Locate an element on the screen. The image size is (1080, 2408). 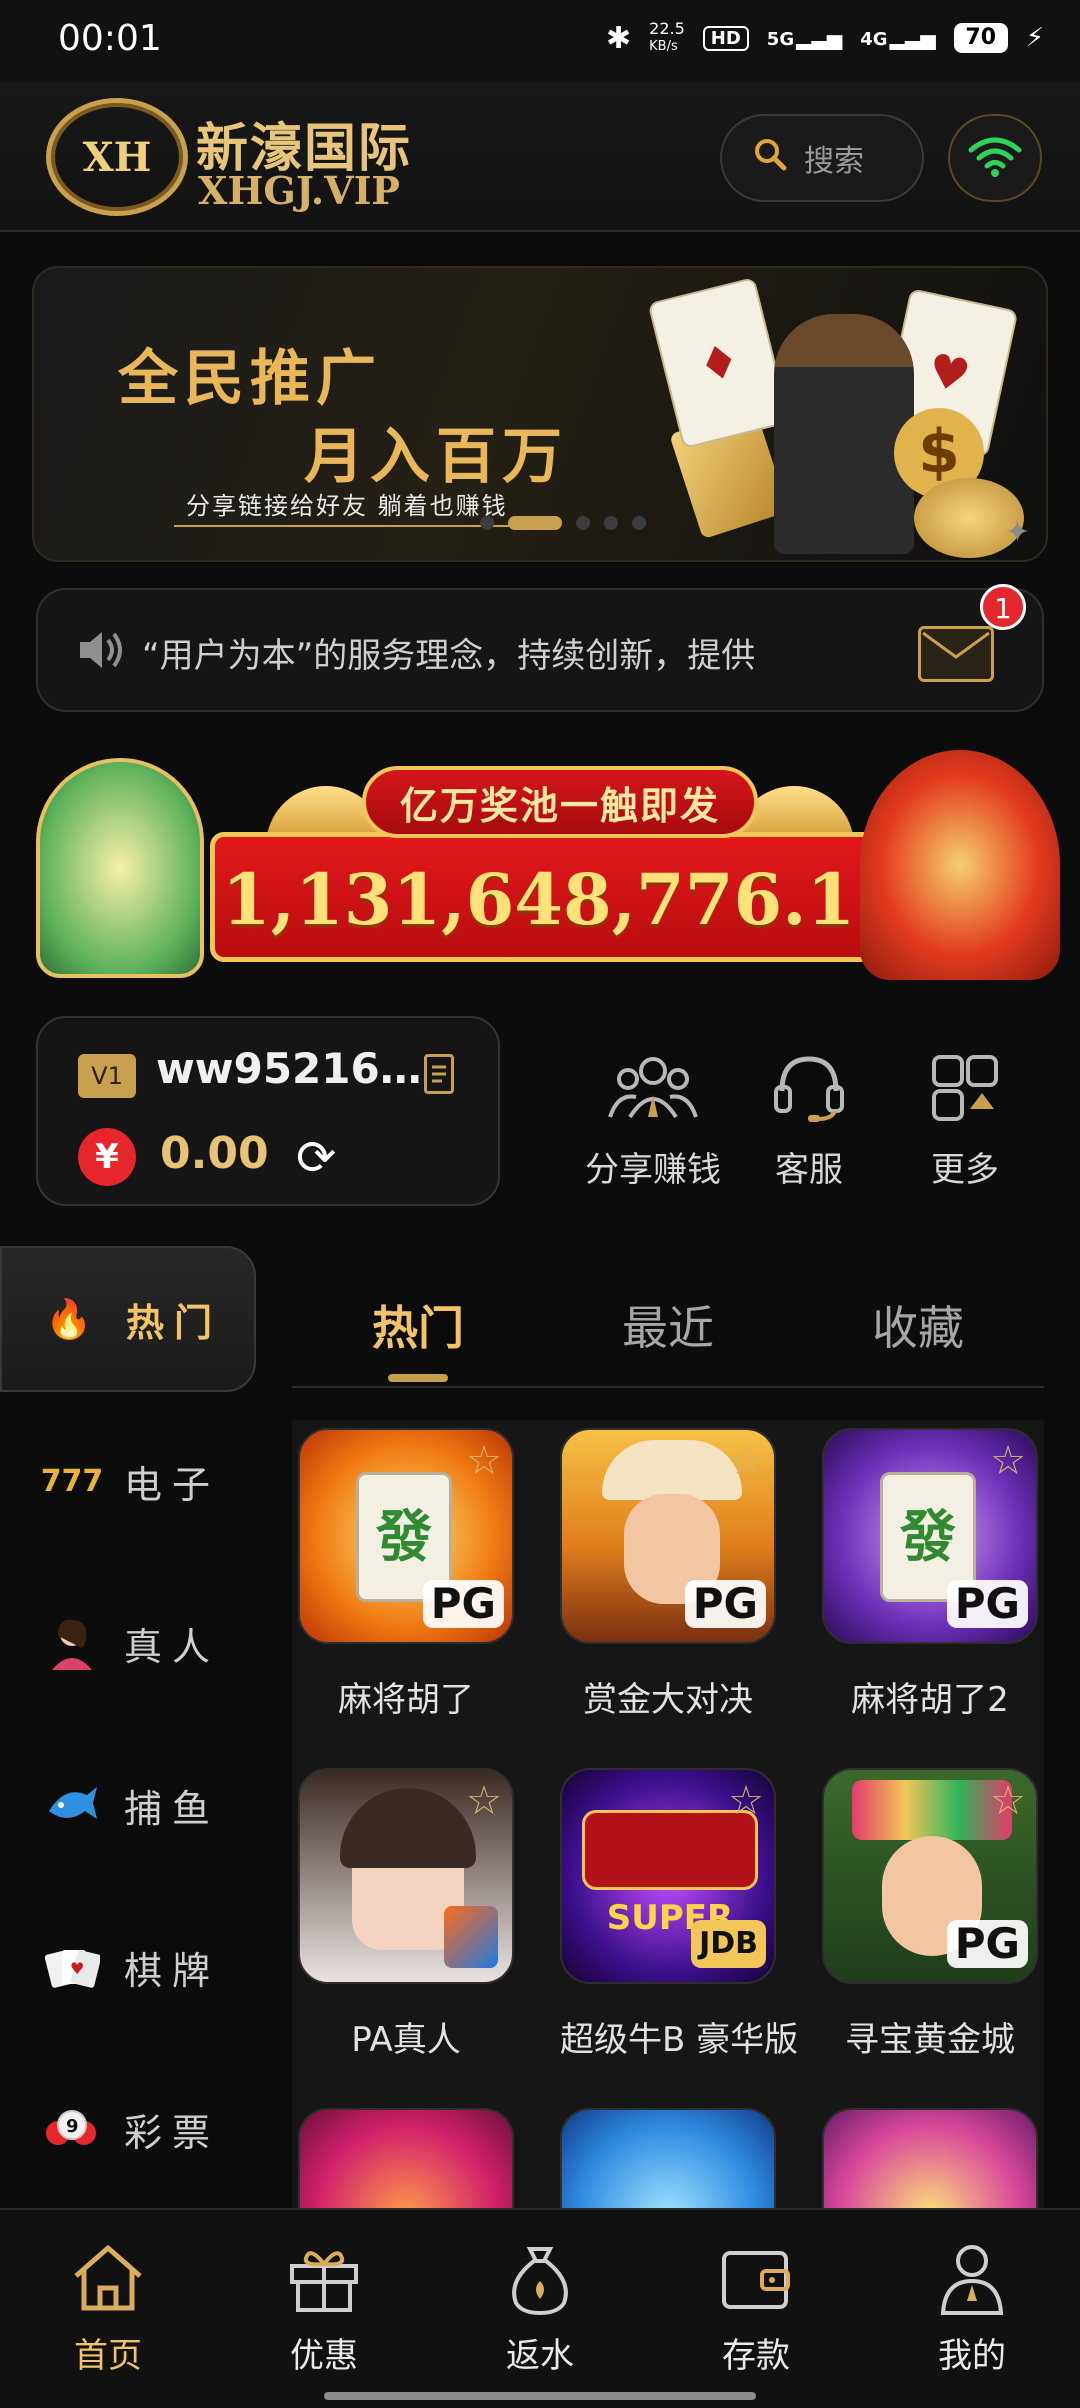
game-tile-treasures-of-aztec: ☆ PG 寻宝黄金城 is located at coordinates (930, 1914).